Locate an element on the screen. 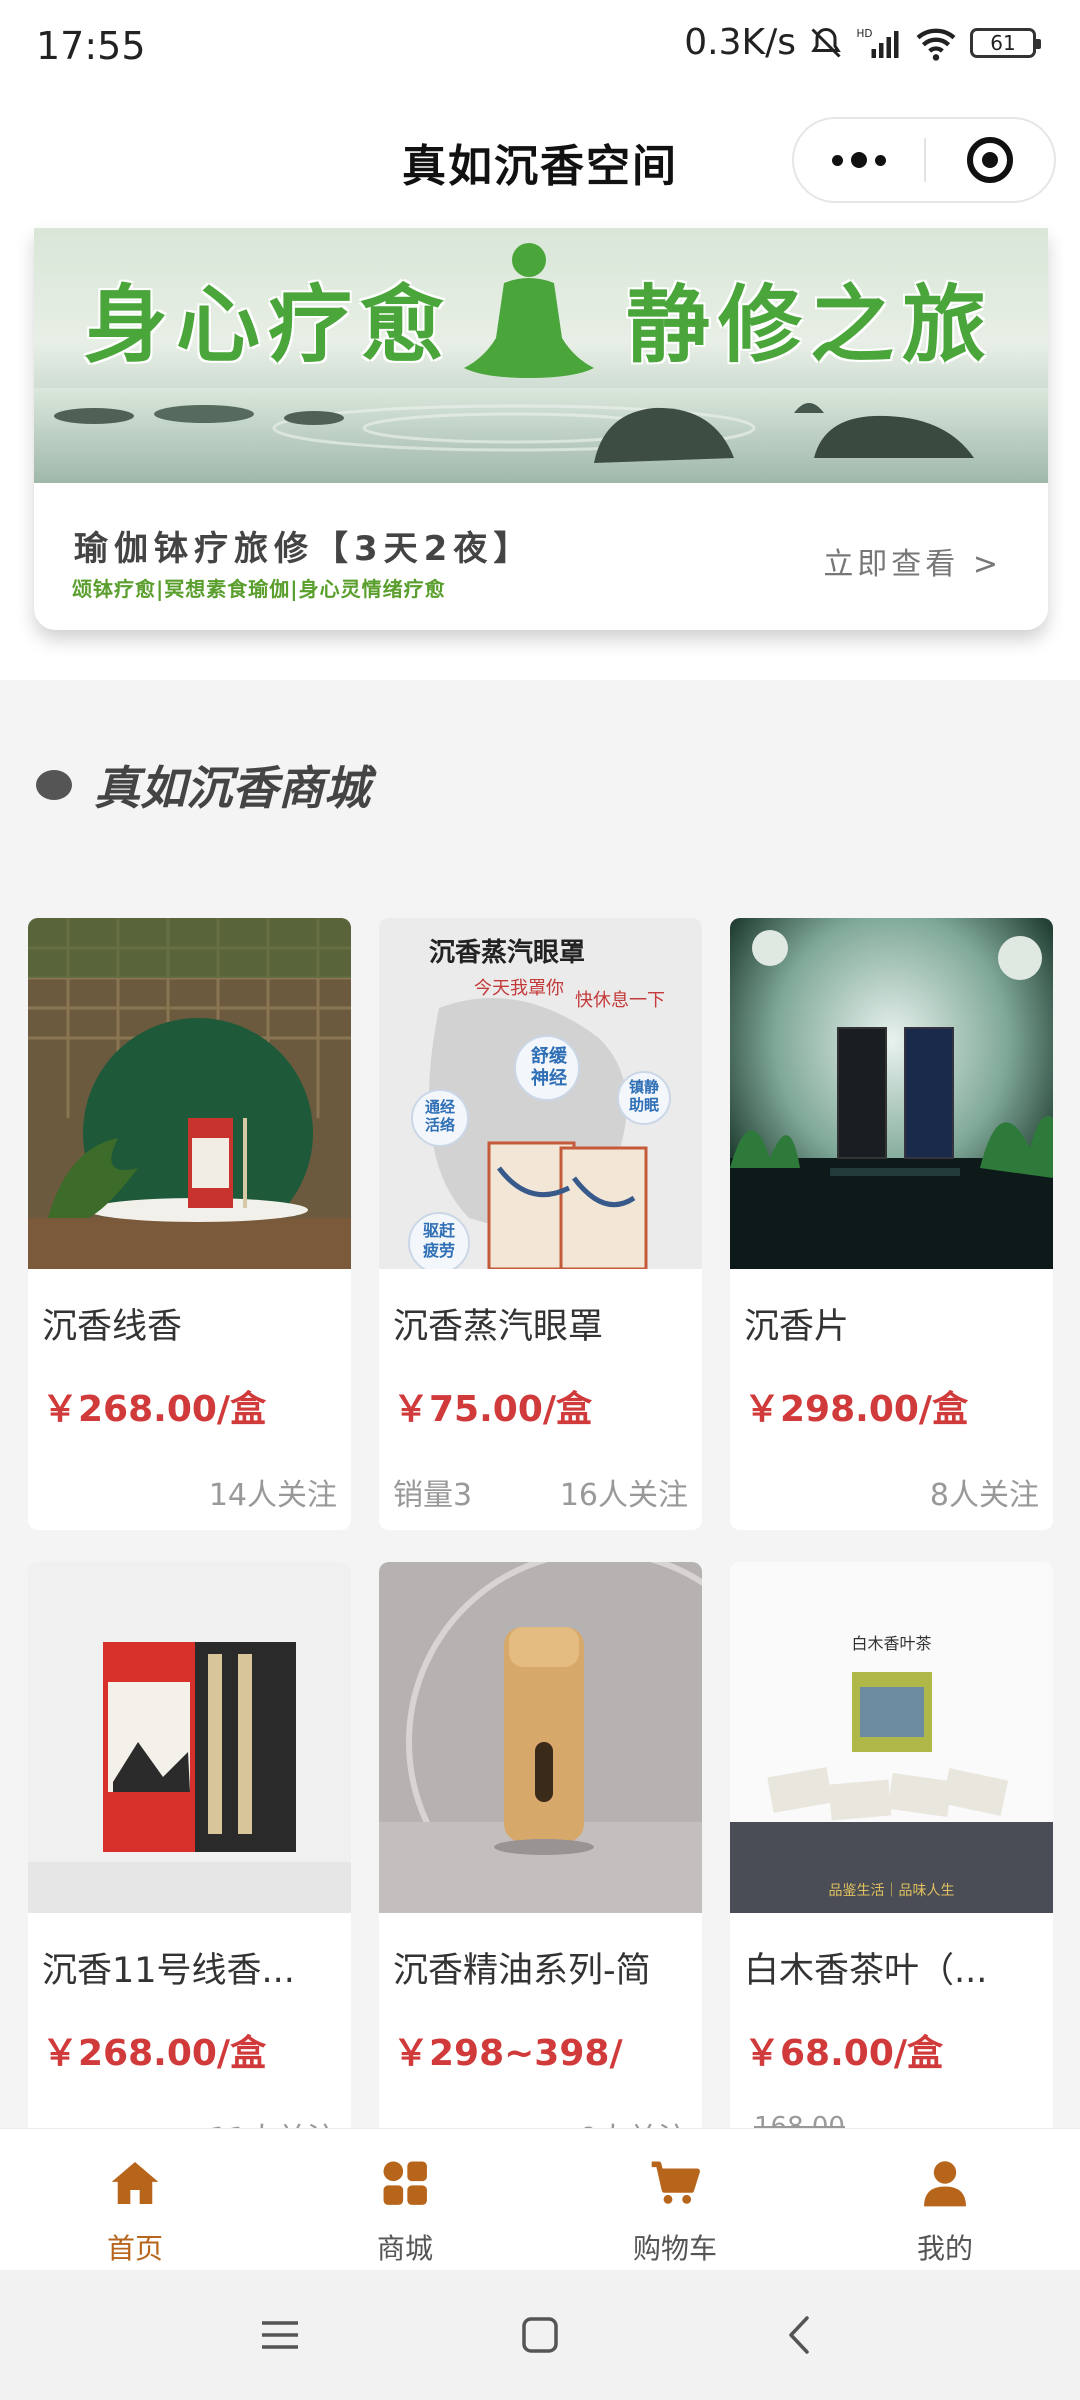  tab-cart-label: 购物车 is located at coordinates (674, 2248).